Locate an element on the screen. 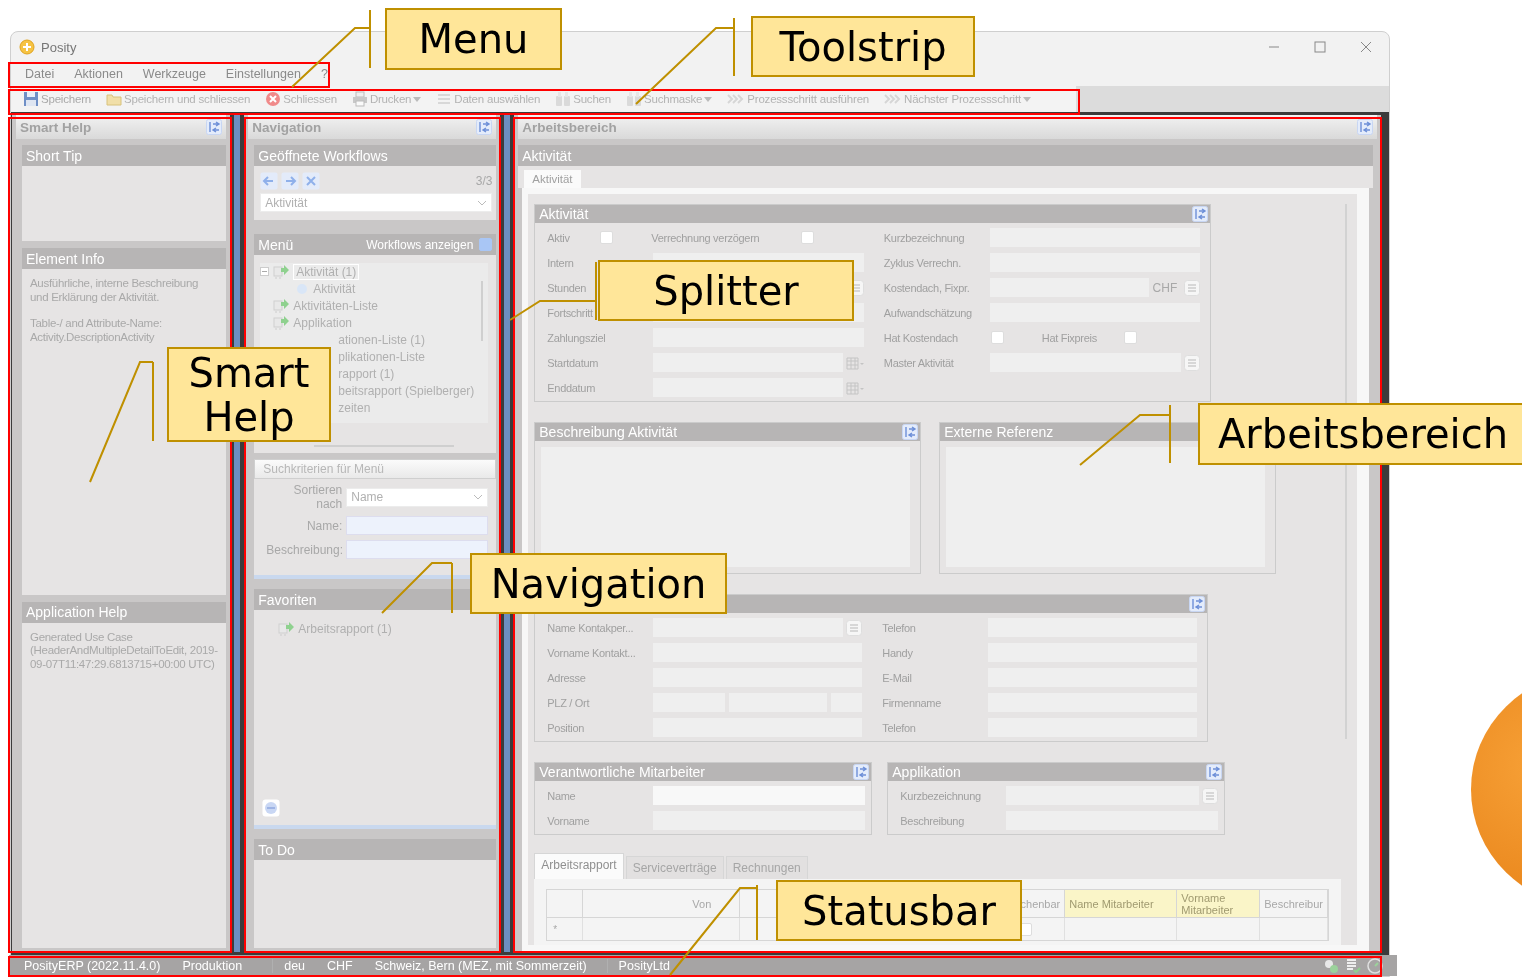 The image size is (1522, 977). toolbar-button: Speichern is located at coordinates (57, 99).